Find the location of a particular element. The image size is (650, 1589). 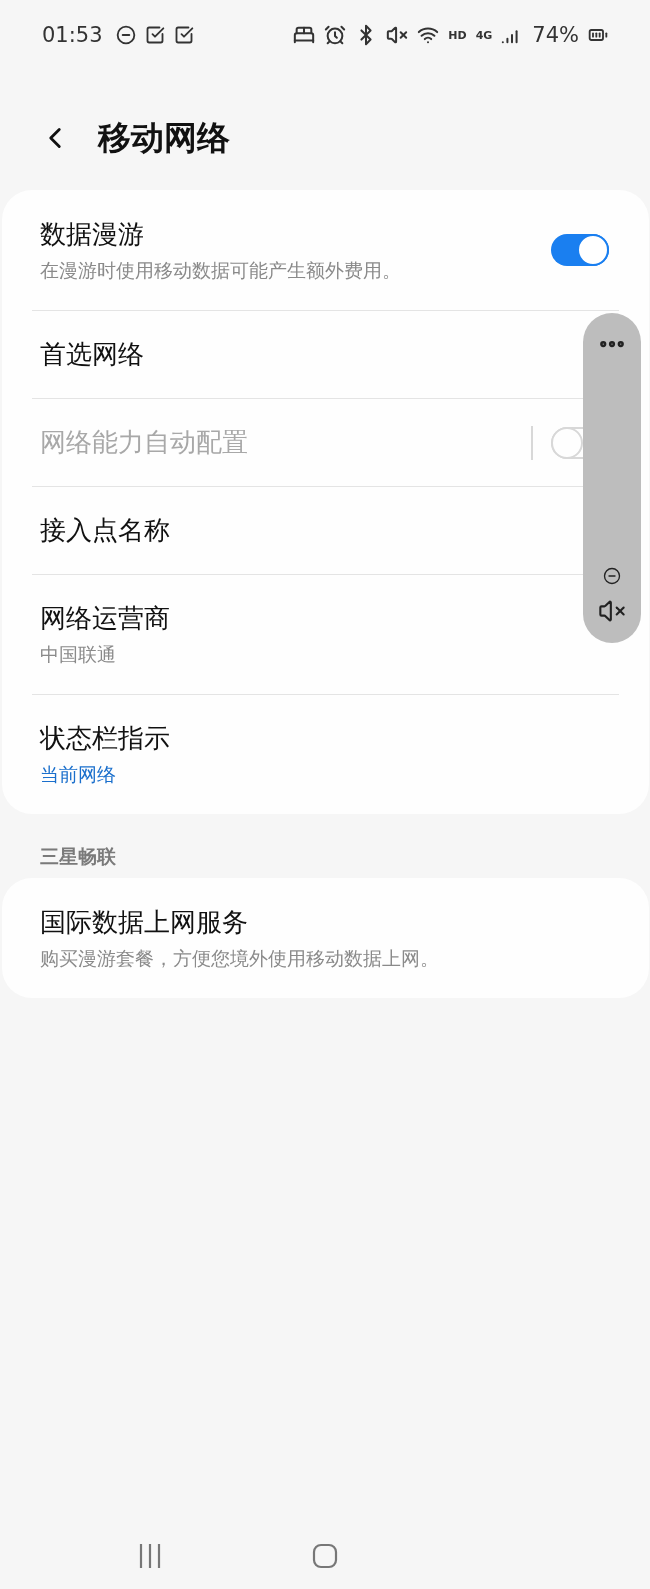

setting-title: 接入点名称 is located at coordinates (105, 530).